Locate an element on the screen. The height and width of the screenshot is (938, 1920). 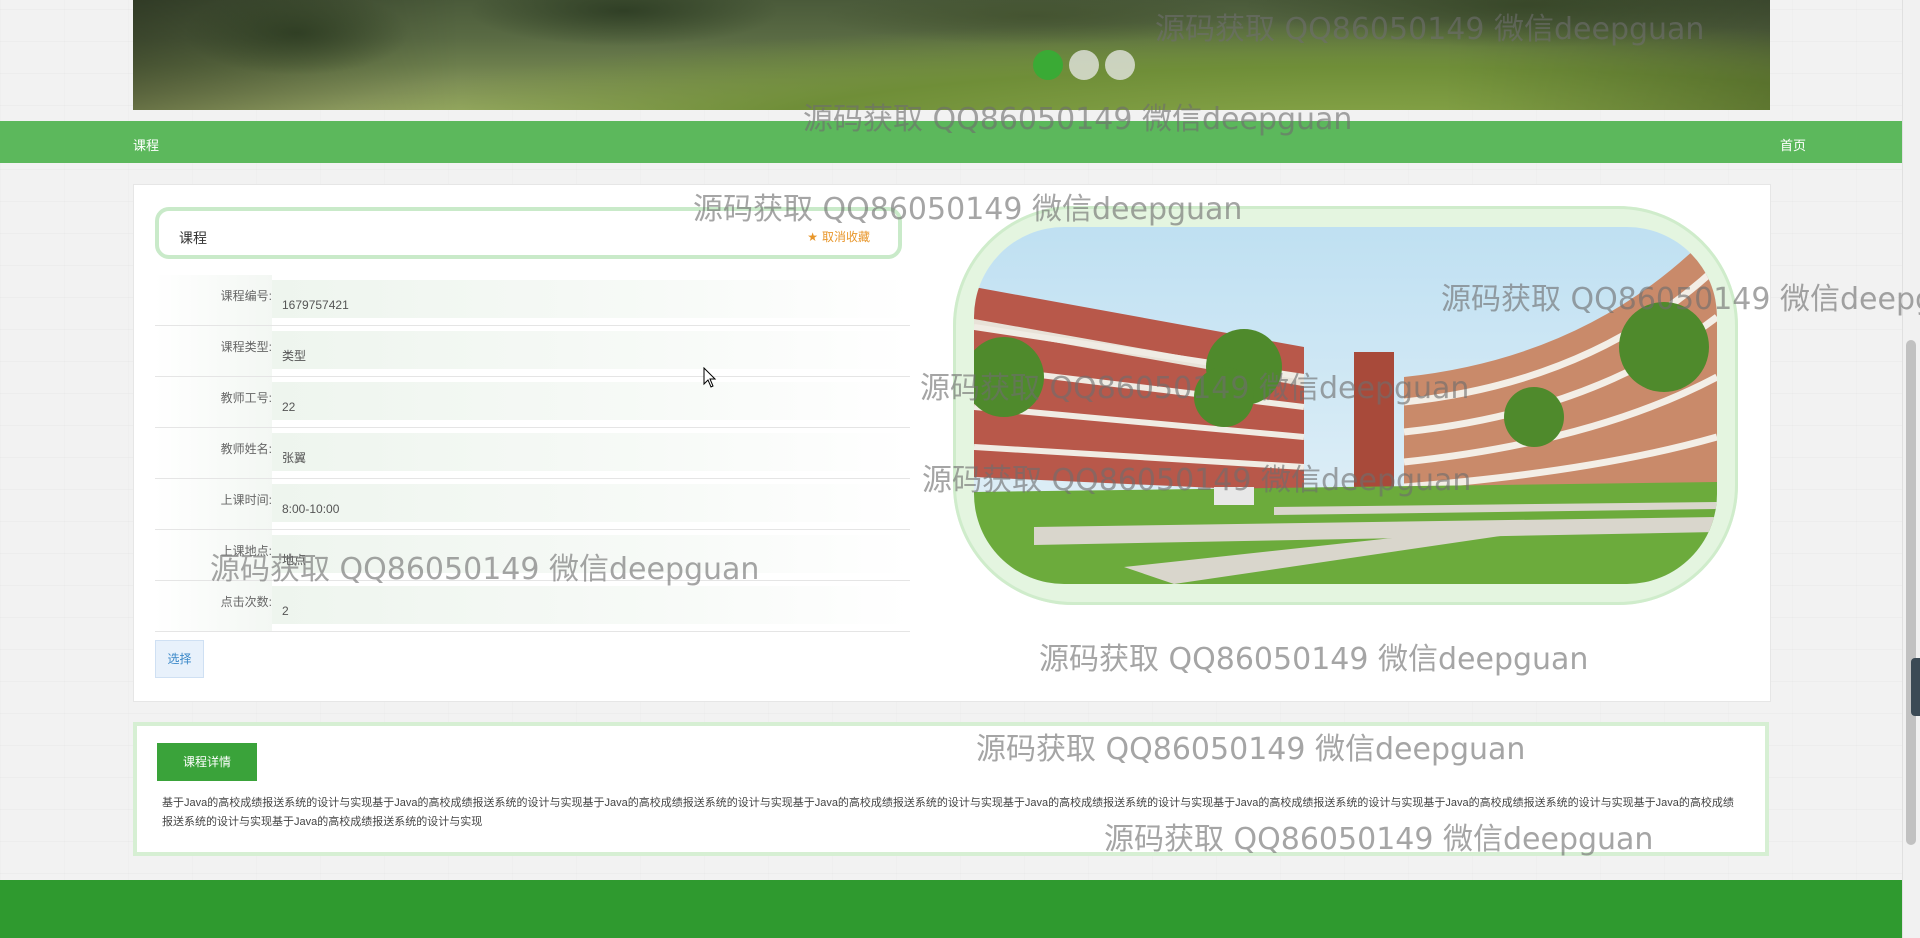
scrollbar is located at coordinates (1911, 469).